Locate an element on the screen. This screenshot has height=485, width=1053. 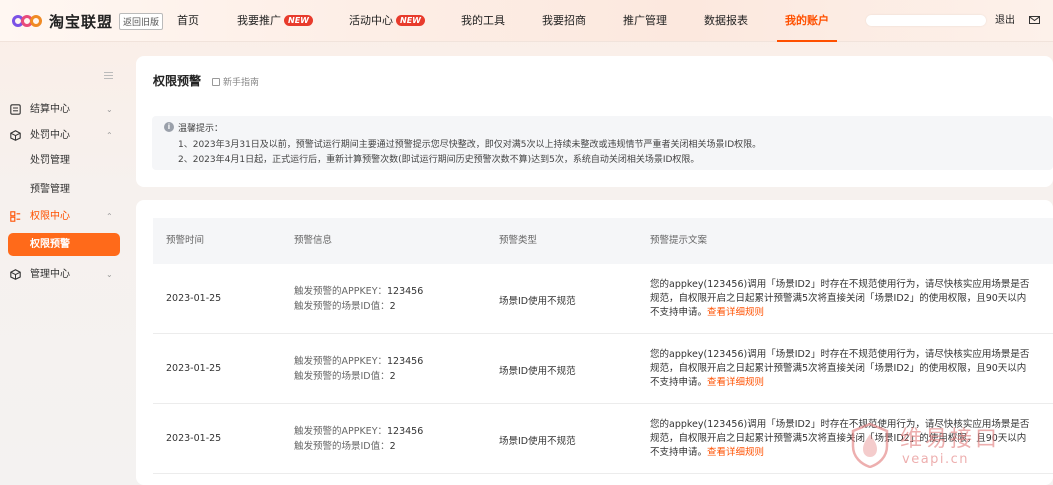
watermark-domain: veapi.cn is located at coordinates (936, 459).